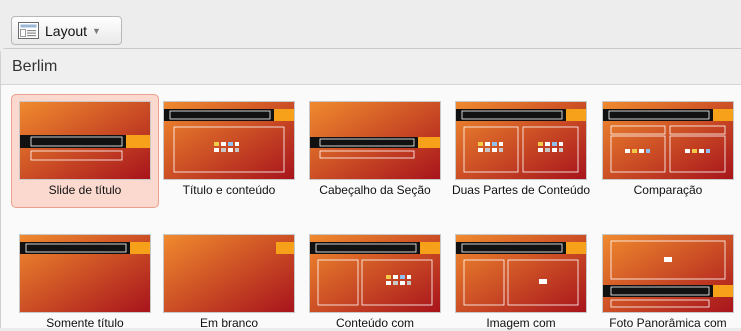 Image resolution: width=741 pixels, height=331 pixels. What do you see at coordinates (85, 190) in the screenshot?
I see `layout-option-label: Slide de título` at bounding box center [85, 190].